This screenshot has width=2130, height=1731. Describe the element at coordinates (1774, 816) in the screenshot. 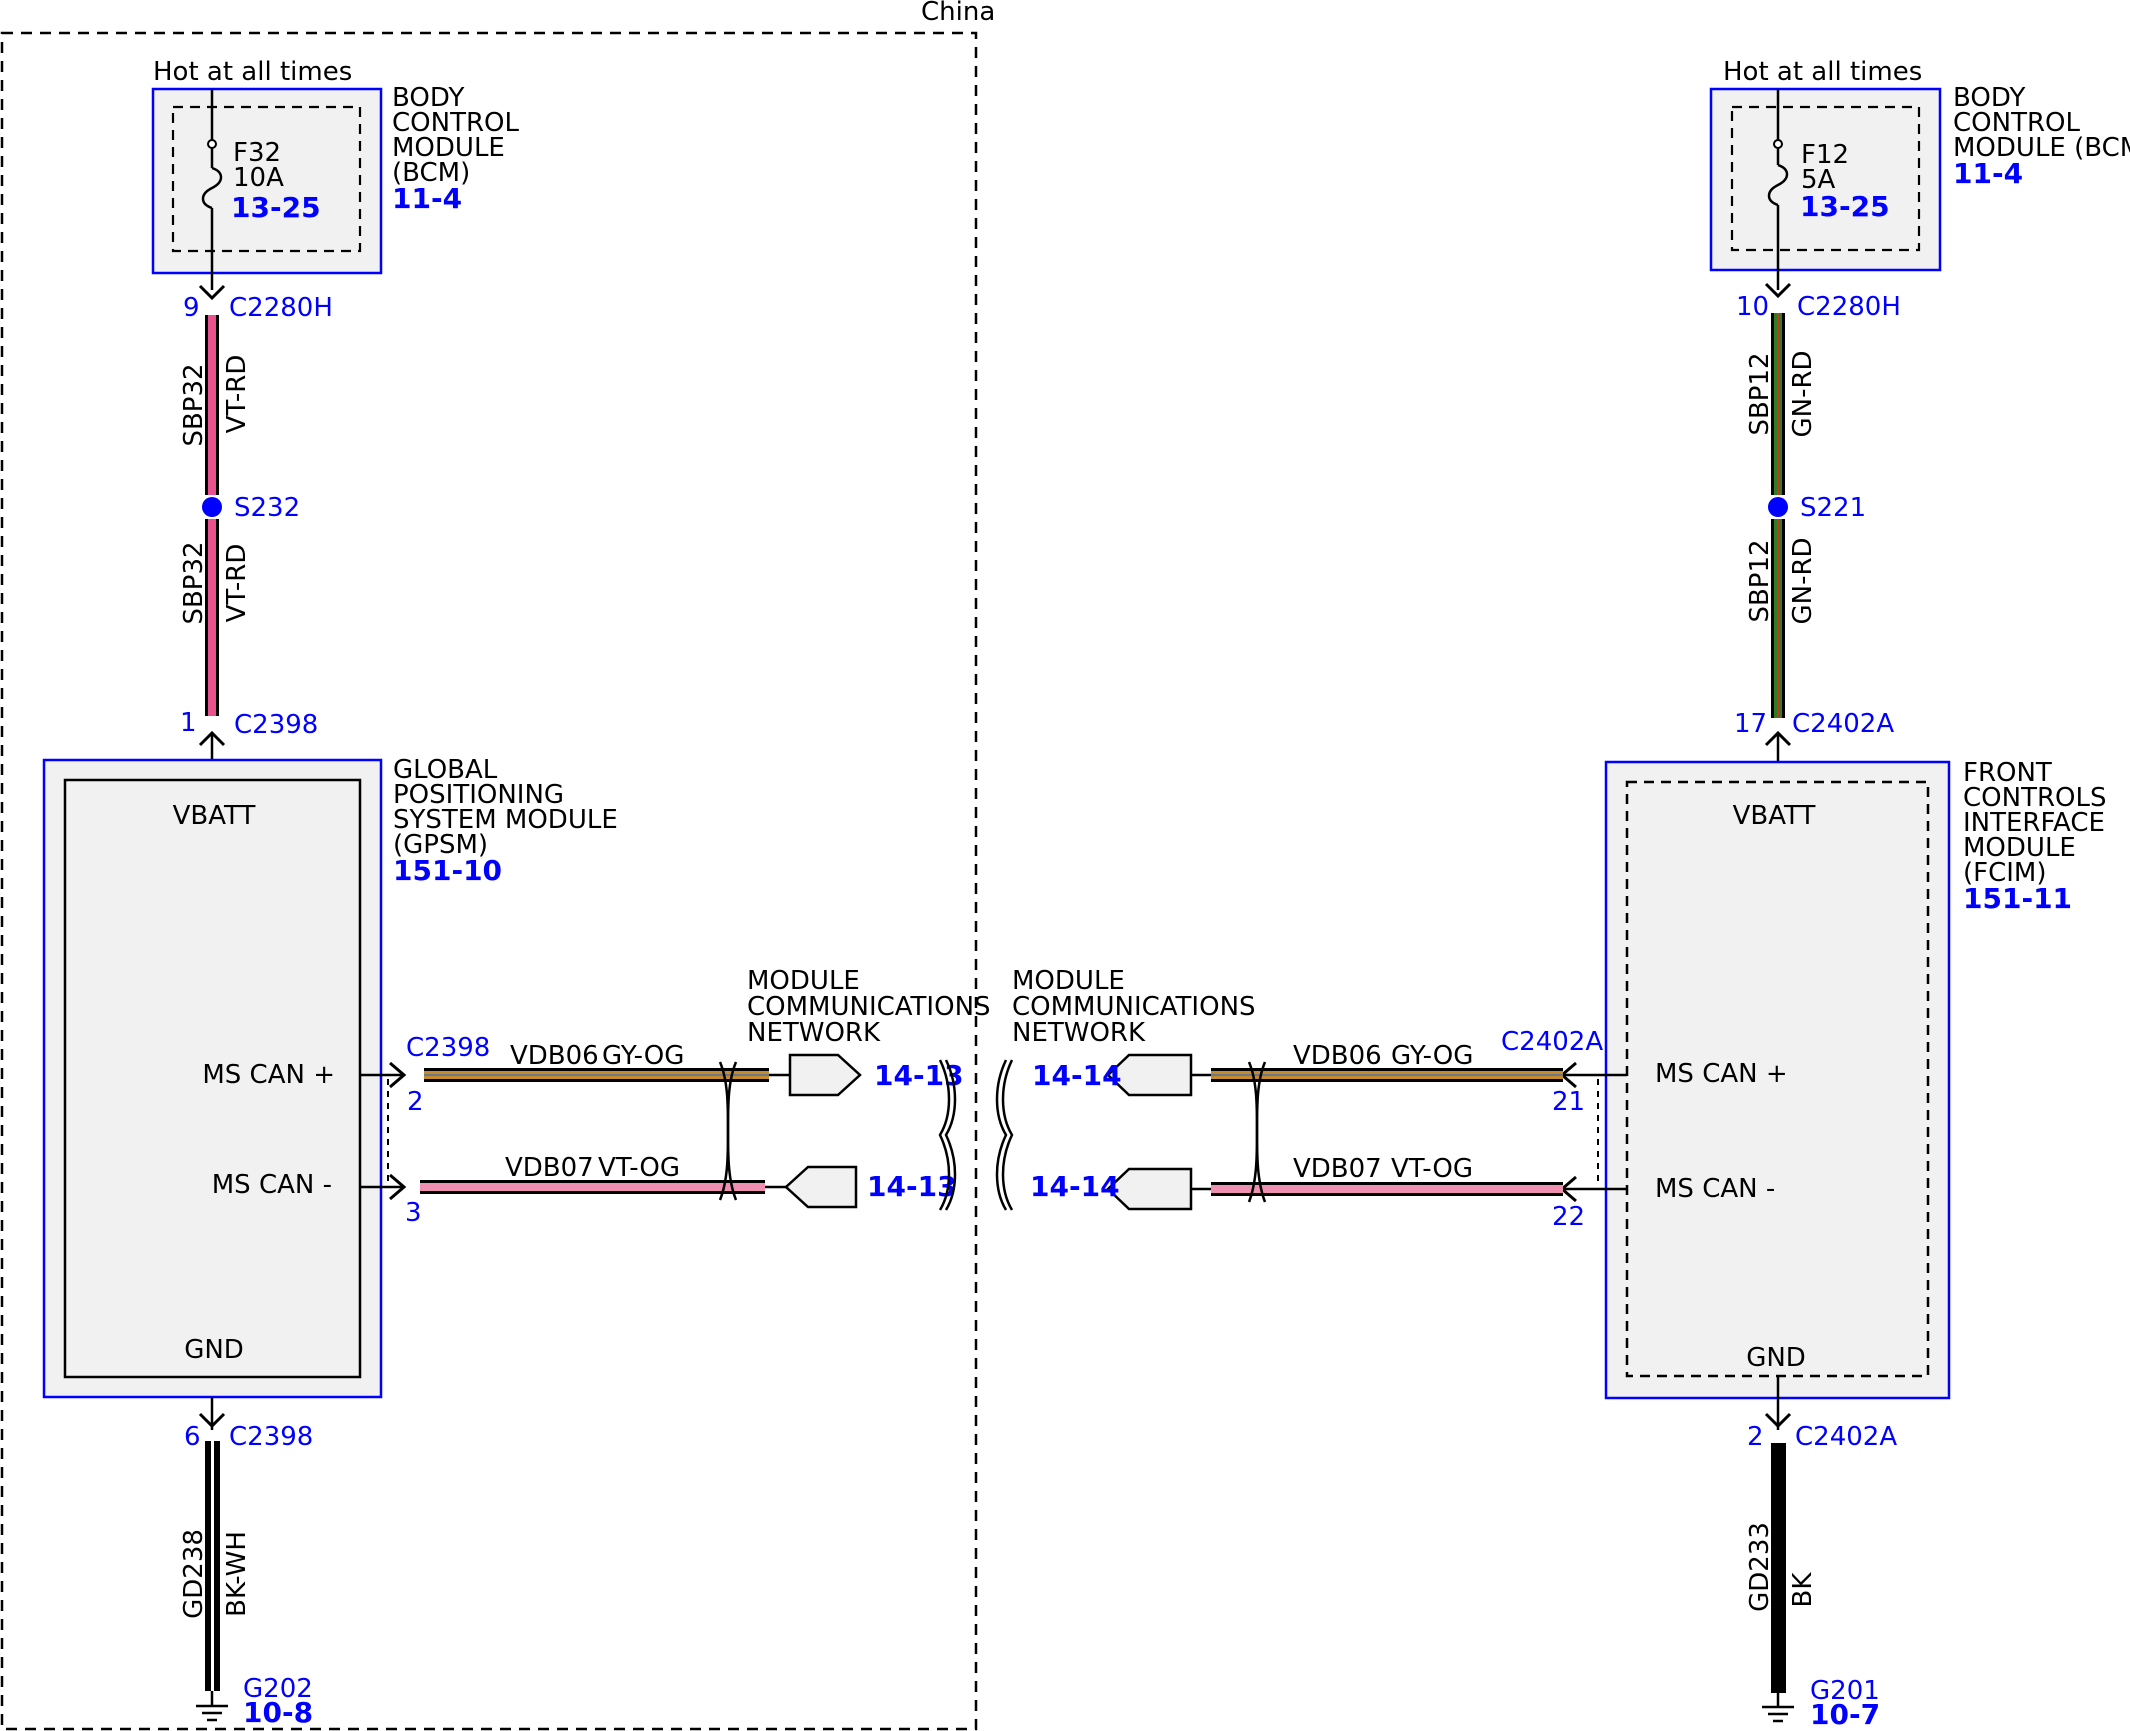

I see `fcim-vbatt: VBATT` at that location.